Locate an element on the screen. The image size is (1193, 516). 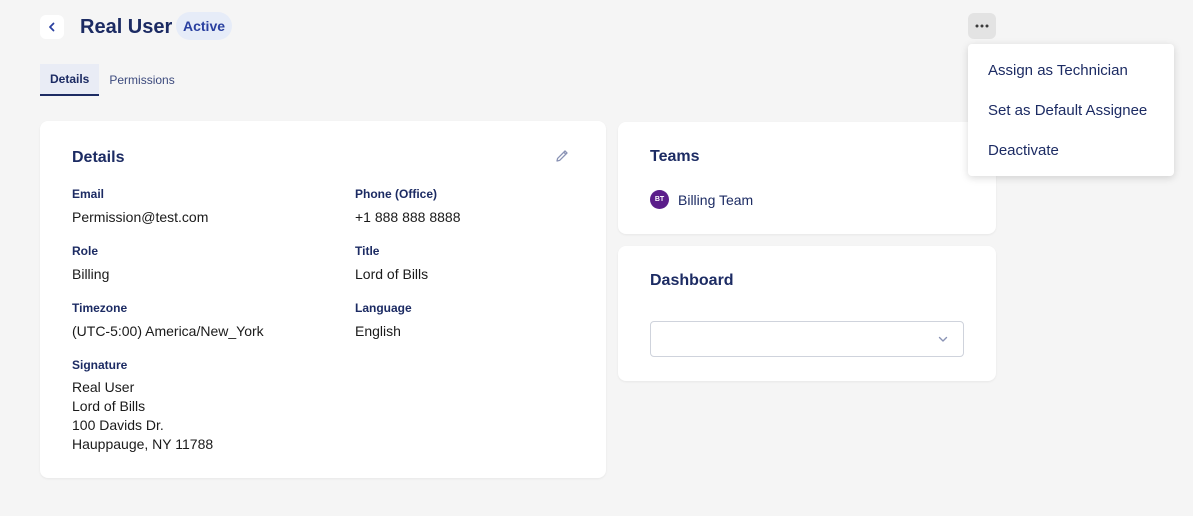
tab-permissions: Permissions is located at coordinates (141, 80).